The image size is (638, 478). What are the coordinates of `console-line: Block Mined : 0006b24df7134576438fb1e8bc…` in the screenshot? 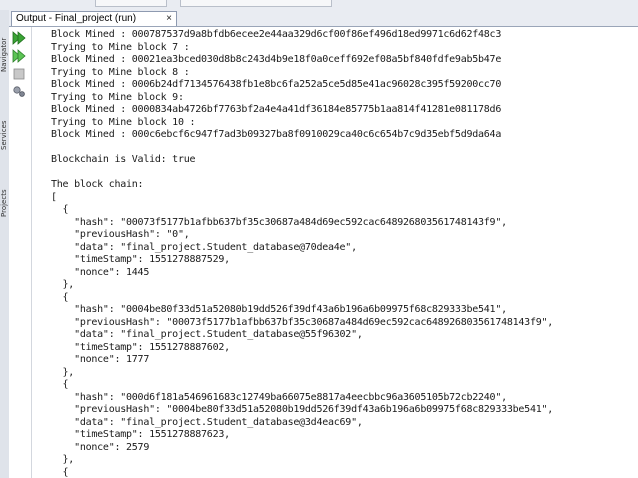 It's located at (276, 84).